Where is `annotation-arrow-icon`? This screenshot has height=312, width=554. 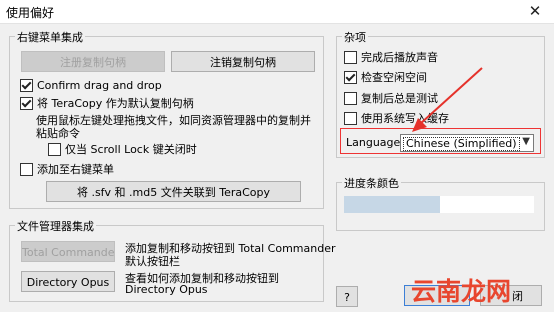
annotation-arrow-icon is located at coordinates (447, 99).